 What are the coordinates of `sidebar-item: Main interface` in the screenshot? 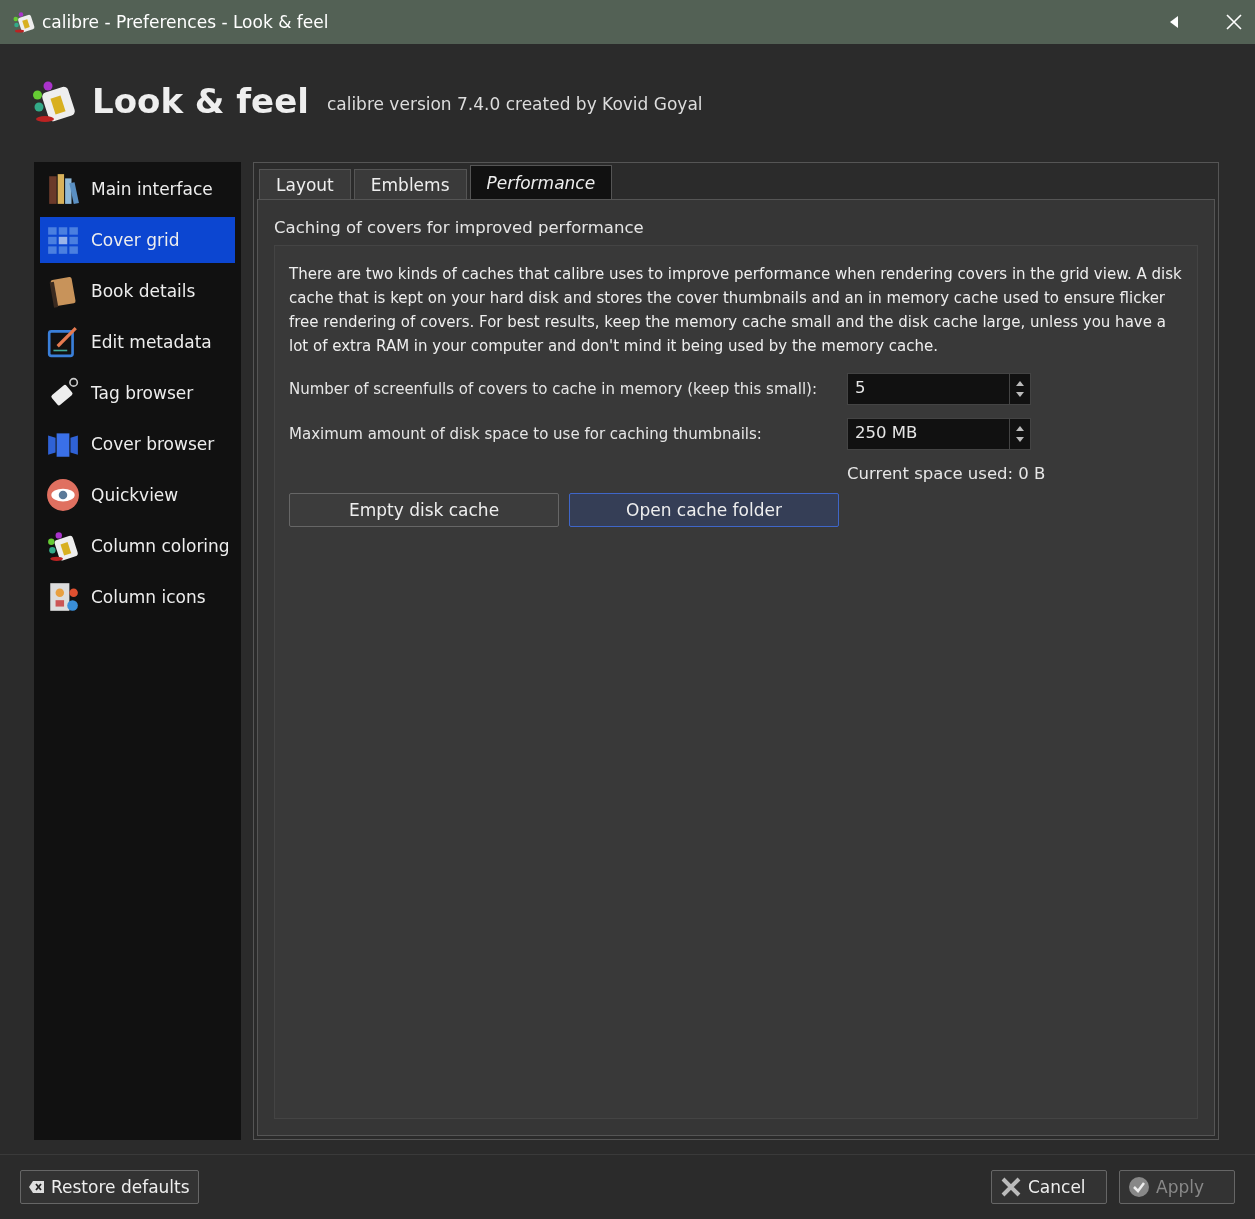 It's located at (137, 189).